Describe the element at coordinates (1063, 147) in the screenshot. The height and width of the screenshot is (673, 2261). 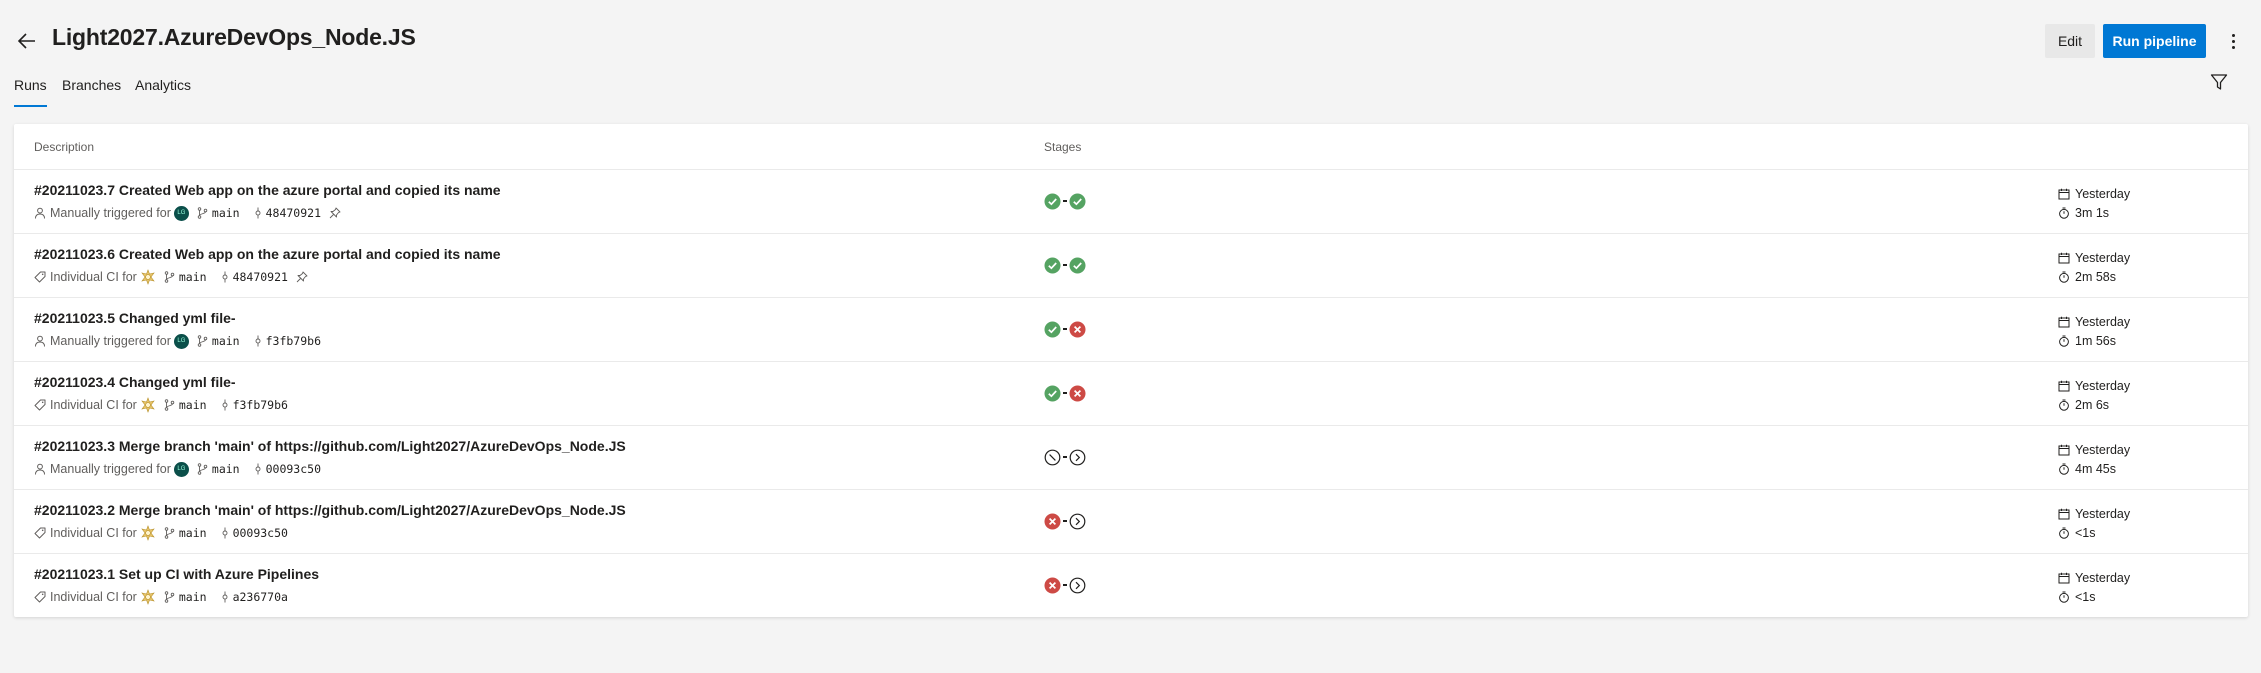
I see `column-header-stages: Stages` at that location.